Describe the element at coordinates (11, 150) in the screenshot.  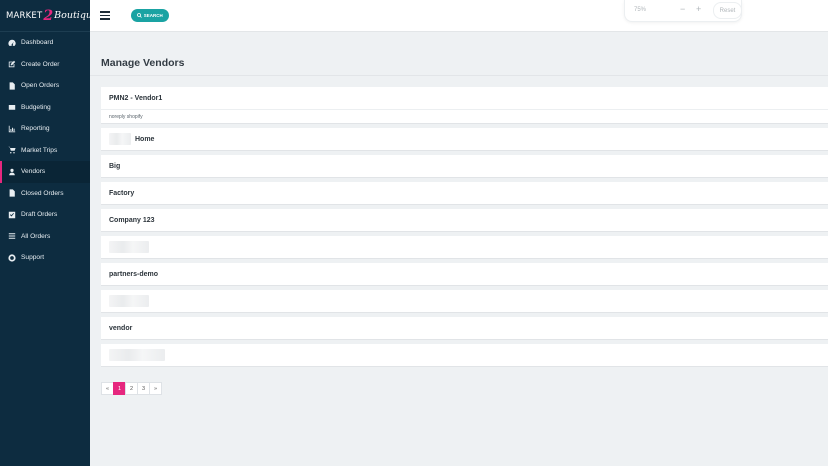
I see `cart-icon` at that location.